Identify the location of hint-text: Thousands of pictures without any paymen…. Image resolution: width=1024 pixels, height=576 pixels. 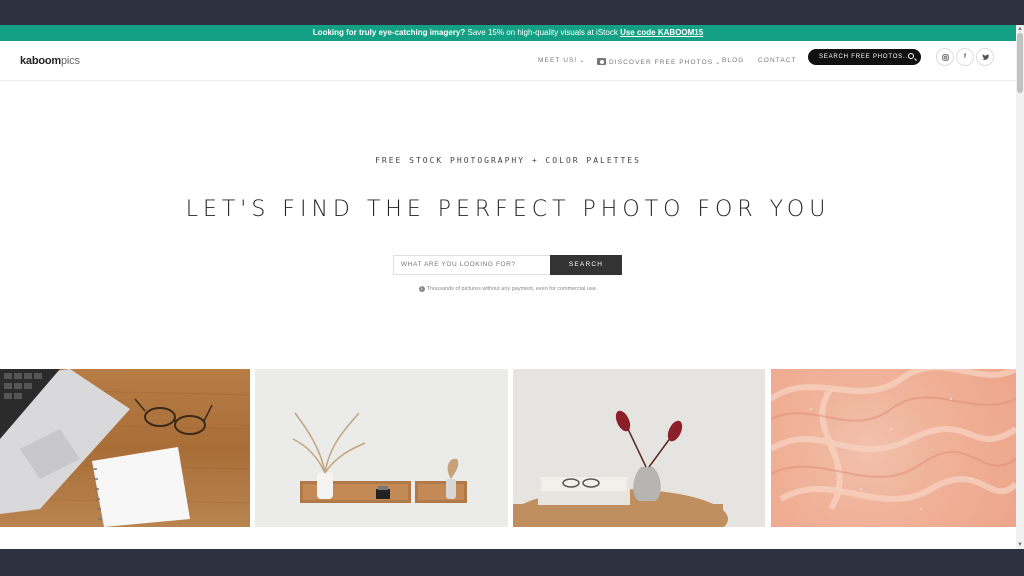
(512, 289).